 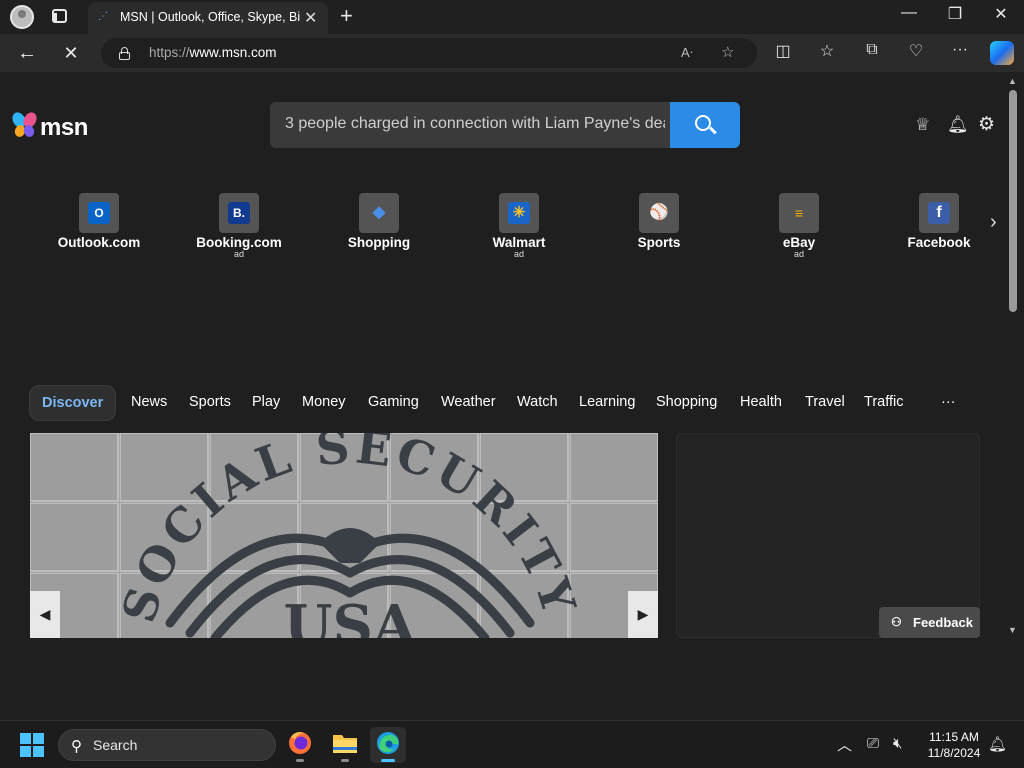 I want to click on minimize-button: —, so click(x=909, y=13).